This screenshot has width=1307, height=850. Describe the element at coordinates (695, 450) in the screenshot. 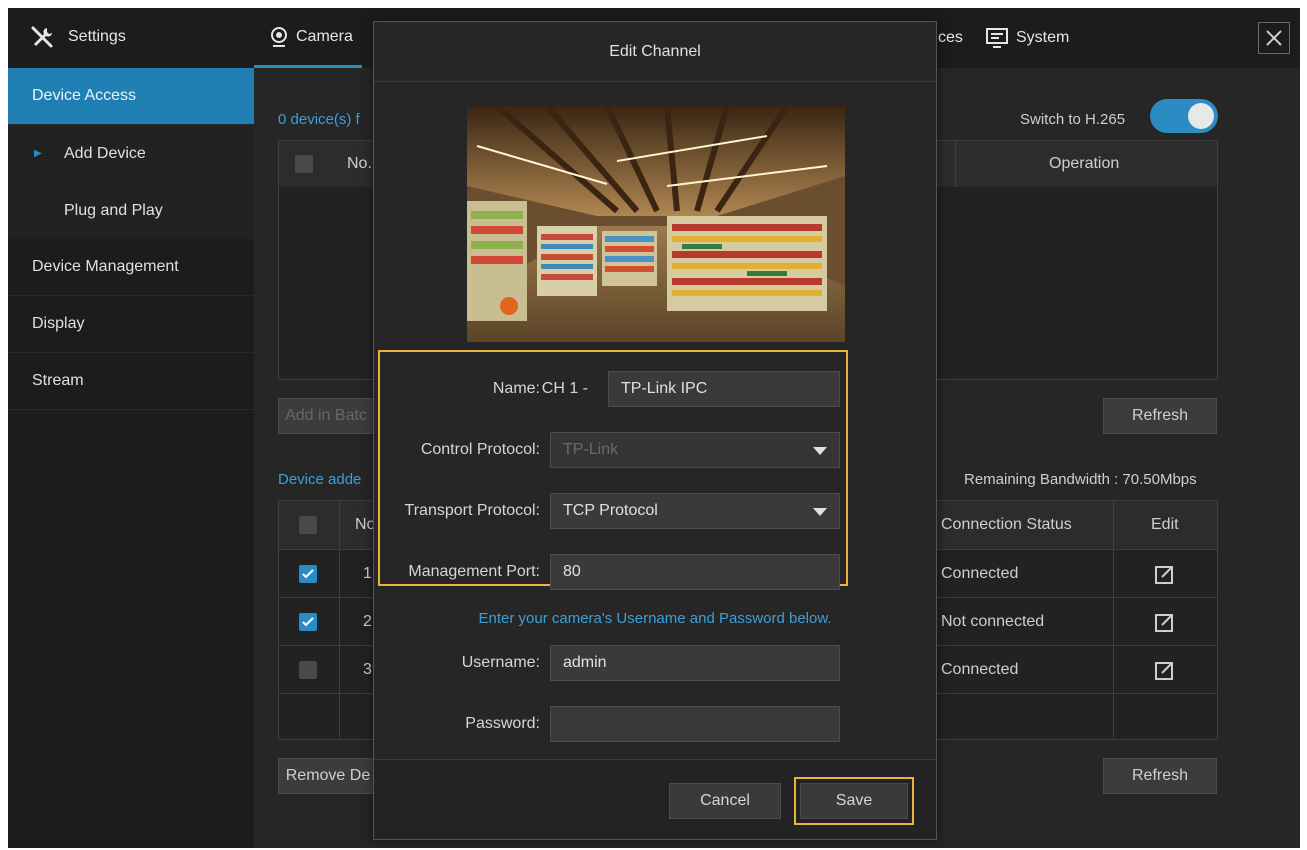

I see `control-protocol-select: TP-Link` at that location.